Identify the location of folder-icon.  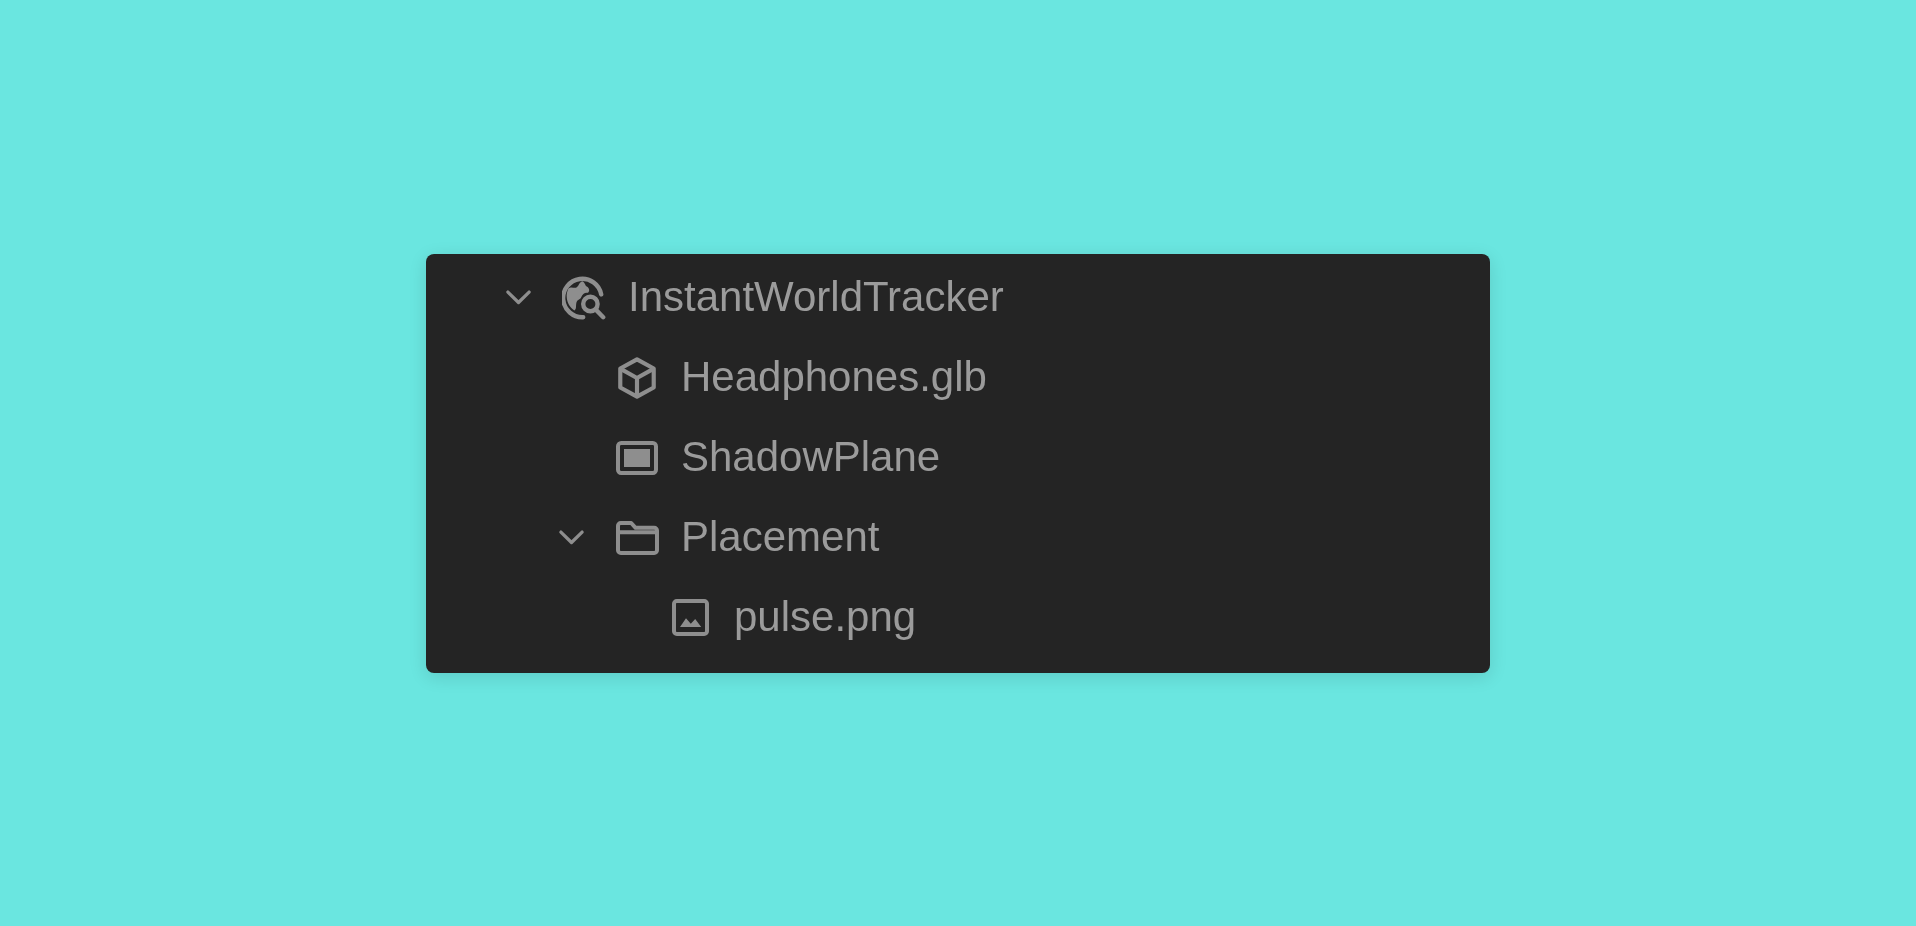
(637, 537).